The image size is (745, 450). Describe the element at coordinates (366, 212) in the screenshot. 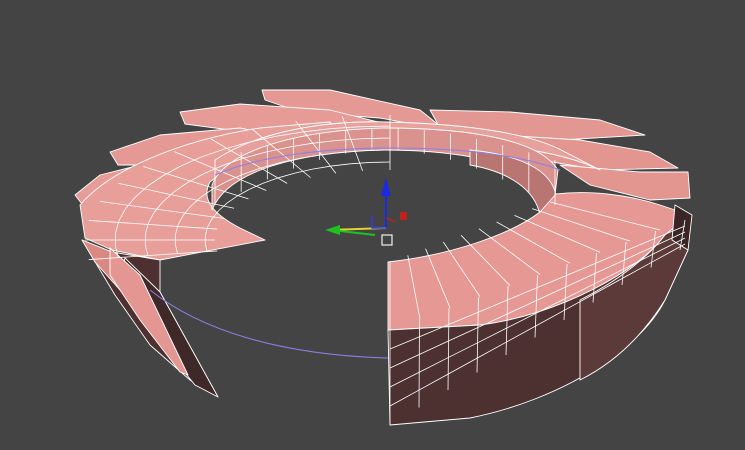

I see `transform-gizmo-icon` at that location.